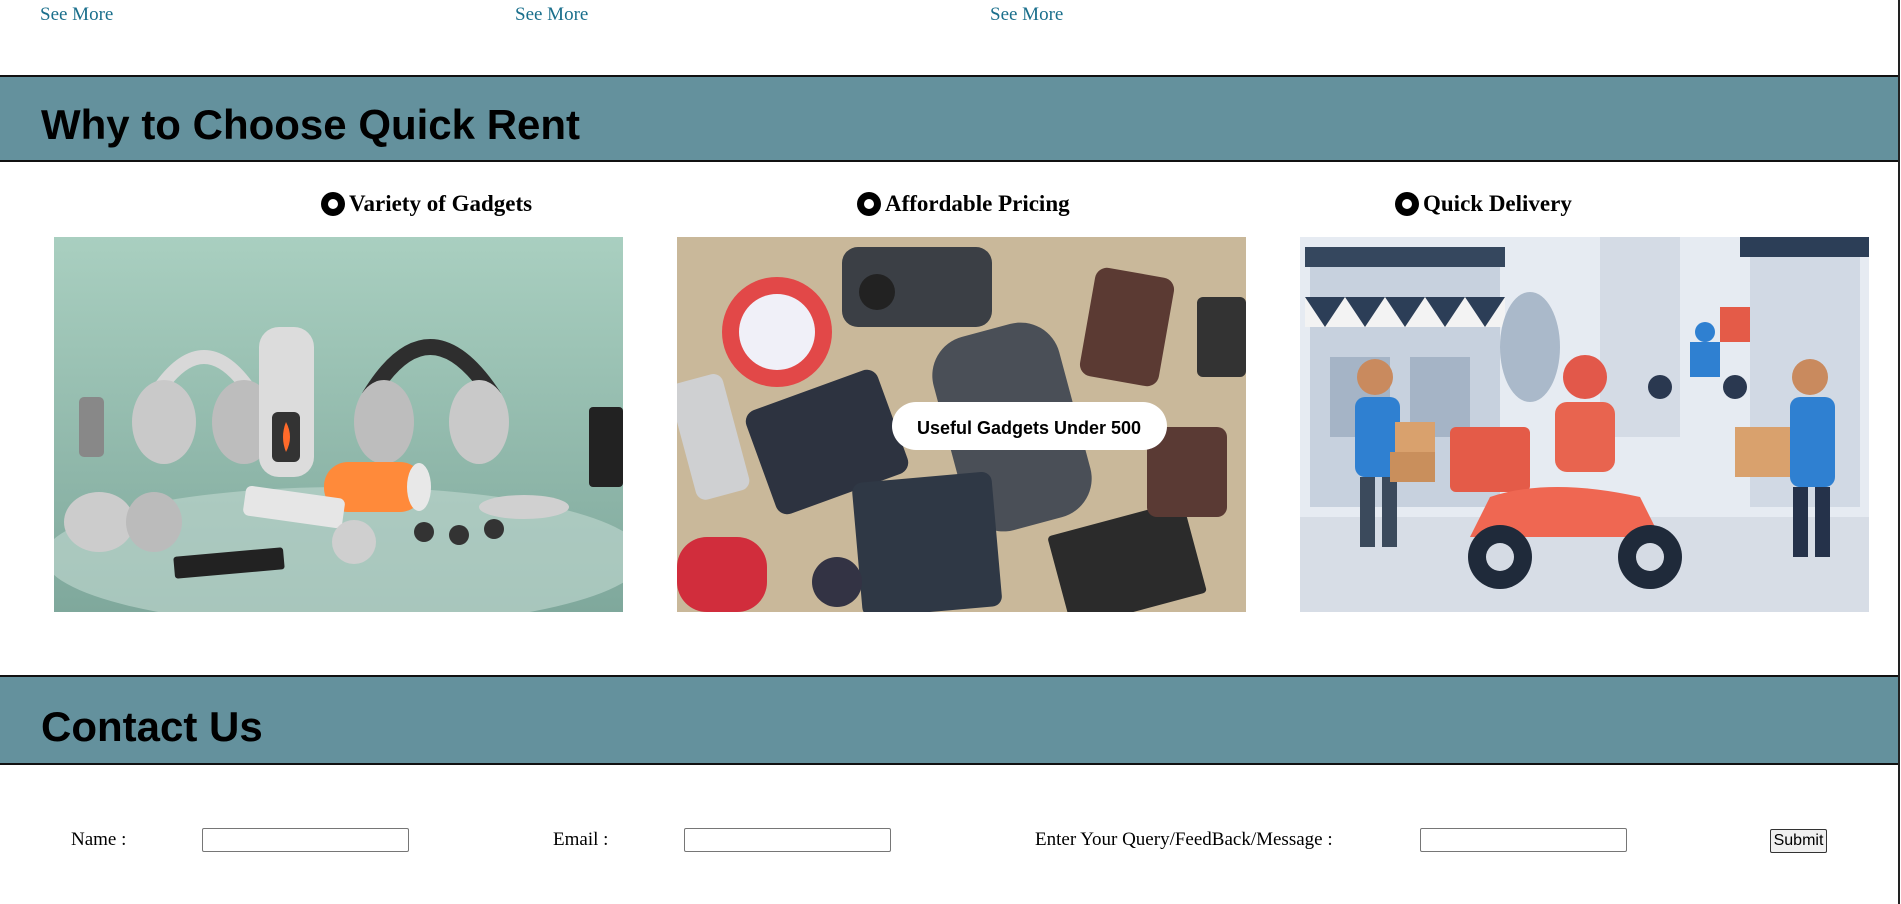  Describe the element at coordinates (1497, 203) in the screenshot. I see `feature-title-delivery: Quick Delivery` at that location.